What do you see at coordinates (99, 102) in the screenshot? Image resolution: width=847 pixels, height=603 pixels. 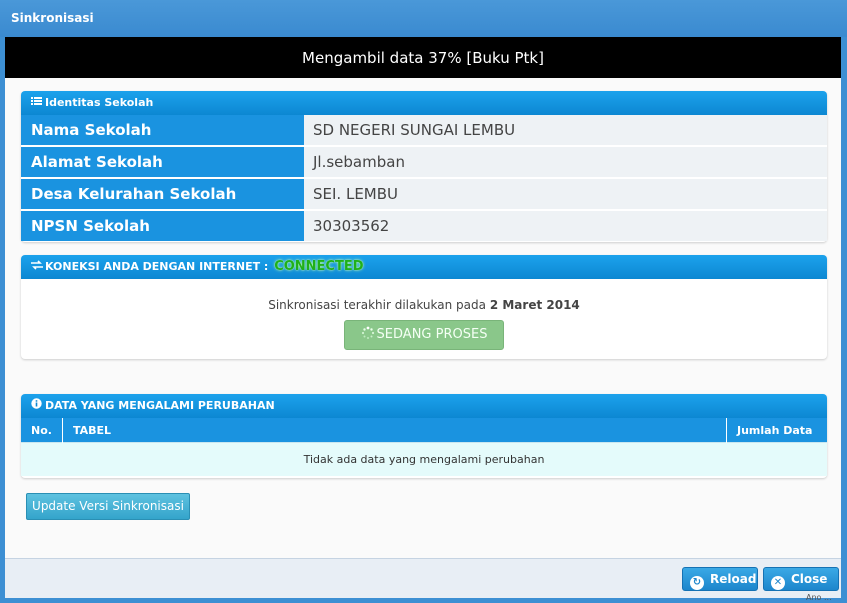 I see `identitas-title: Identitas Sekolah` at bounding box center [99, 102].